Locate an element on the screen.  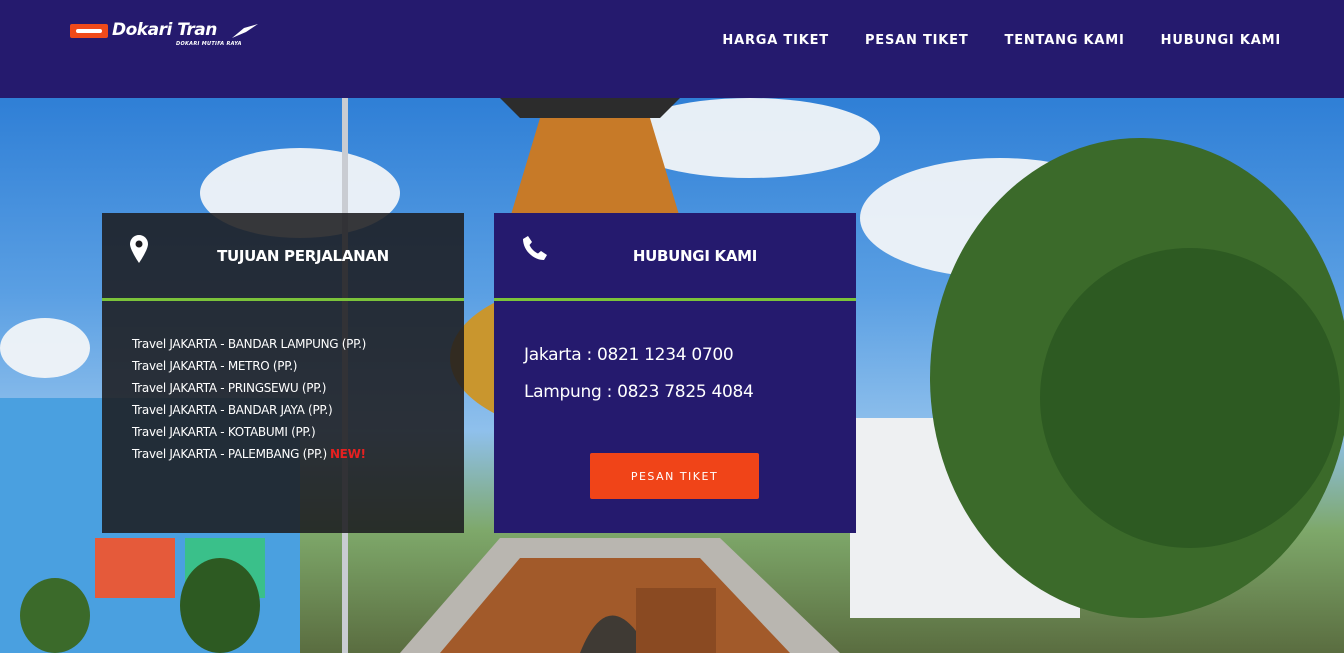
route-item: Travel JAKARTA - KOTABUMI (PP.) is located at coordinates (298, 432).